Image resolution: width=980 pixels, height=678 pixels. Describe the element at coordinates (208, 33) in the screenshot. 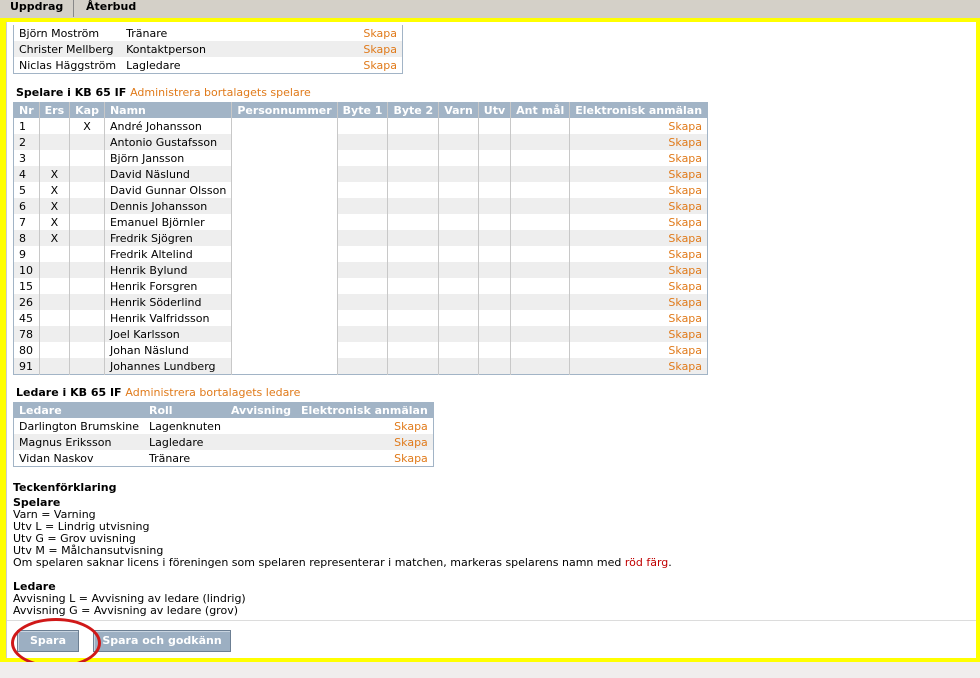

I see `official-row: Björn Moström Tränare Skapa` at that location.